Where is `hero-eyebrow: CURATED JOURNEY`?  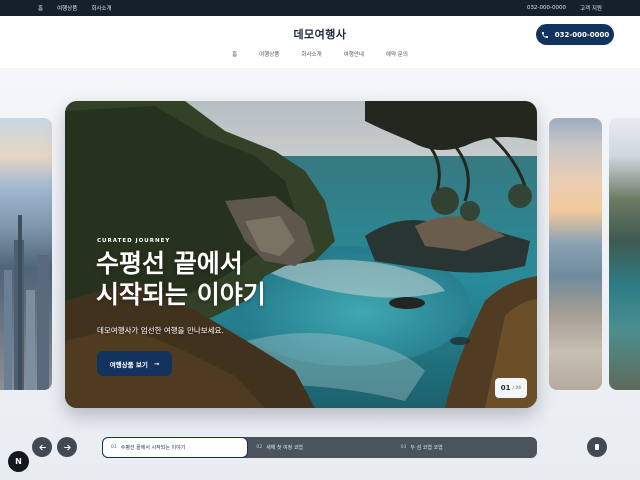 hero-eyebrow: CURATED JOURNEY is located at coordinates (134, 241).